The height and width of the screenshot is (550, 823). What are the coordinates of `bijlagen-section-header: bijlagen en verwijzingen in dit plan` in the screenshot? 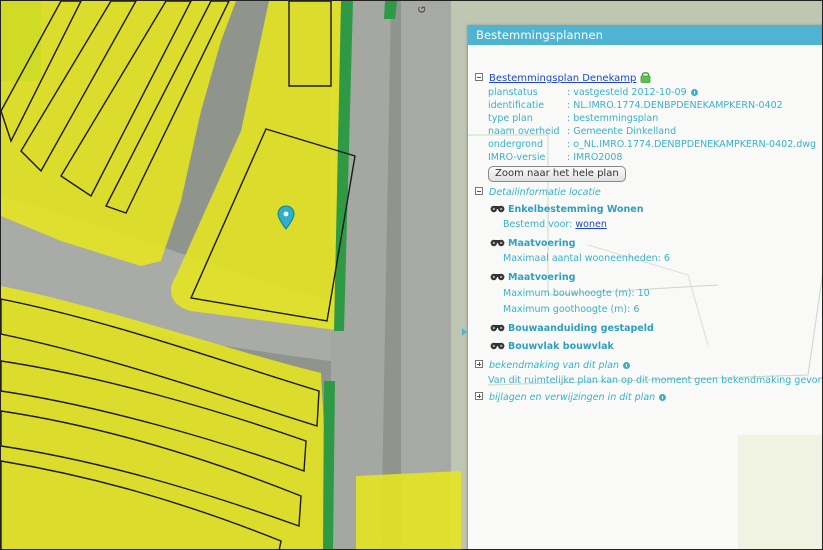 It's located at (648, 397).